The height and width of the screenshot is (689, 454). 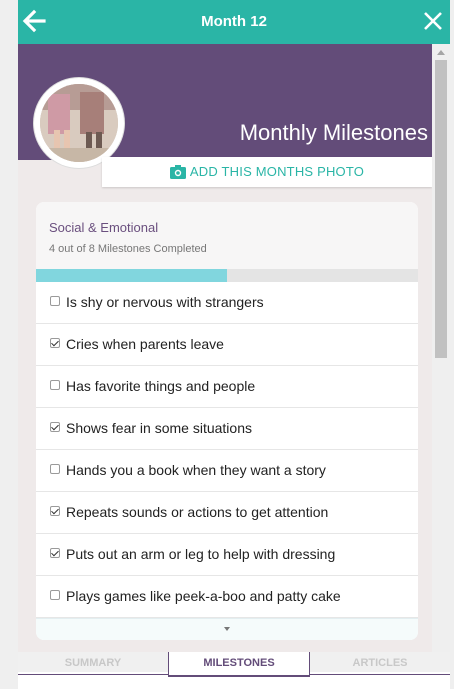 I want to click on milestone-label: Is shy or nervous with strangers, so click(x=165, y=302).